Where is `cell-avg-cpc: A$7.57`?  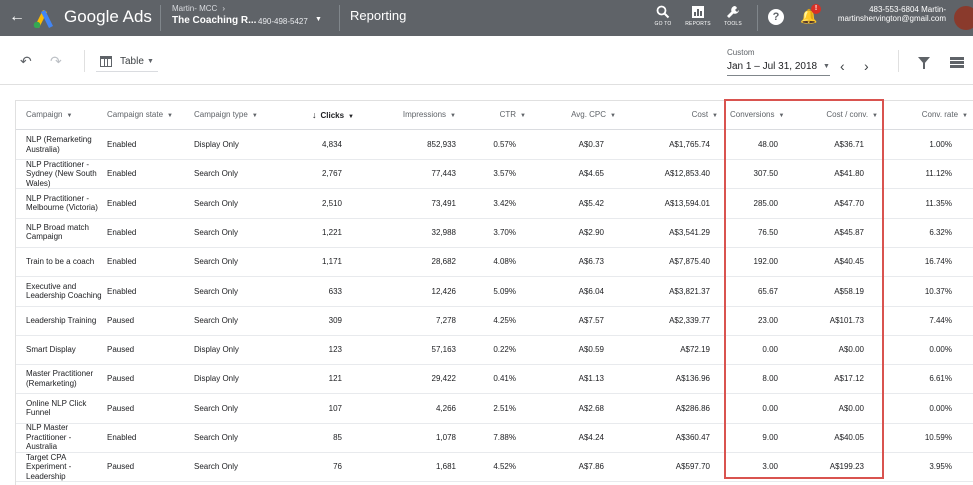
cell-avg-cpc: A$7.57 is located at coordinates (591, 320).